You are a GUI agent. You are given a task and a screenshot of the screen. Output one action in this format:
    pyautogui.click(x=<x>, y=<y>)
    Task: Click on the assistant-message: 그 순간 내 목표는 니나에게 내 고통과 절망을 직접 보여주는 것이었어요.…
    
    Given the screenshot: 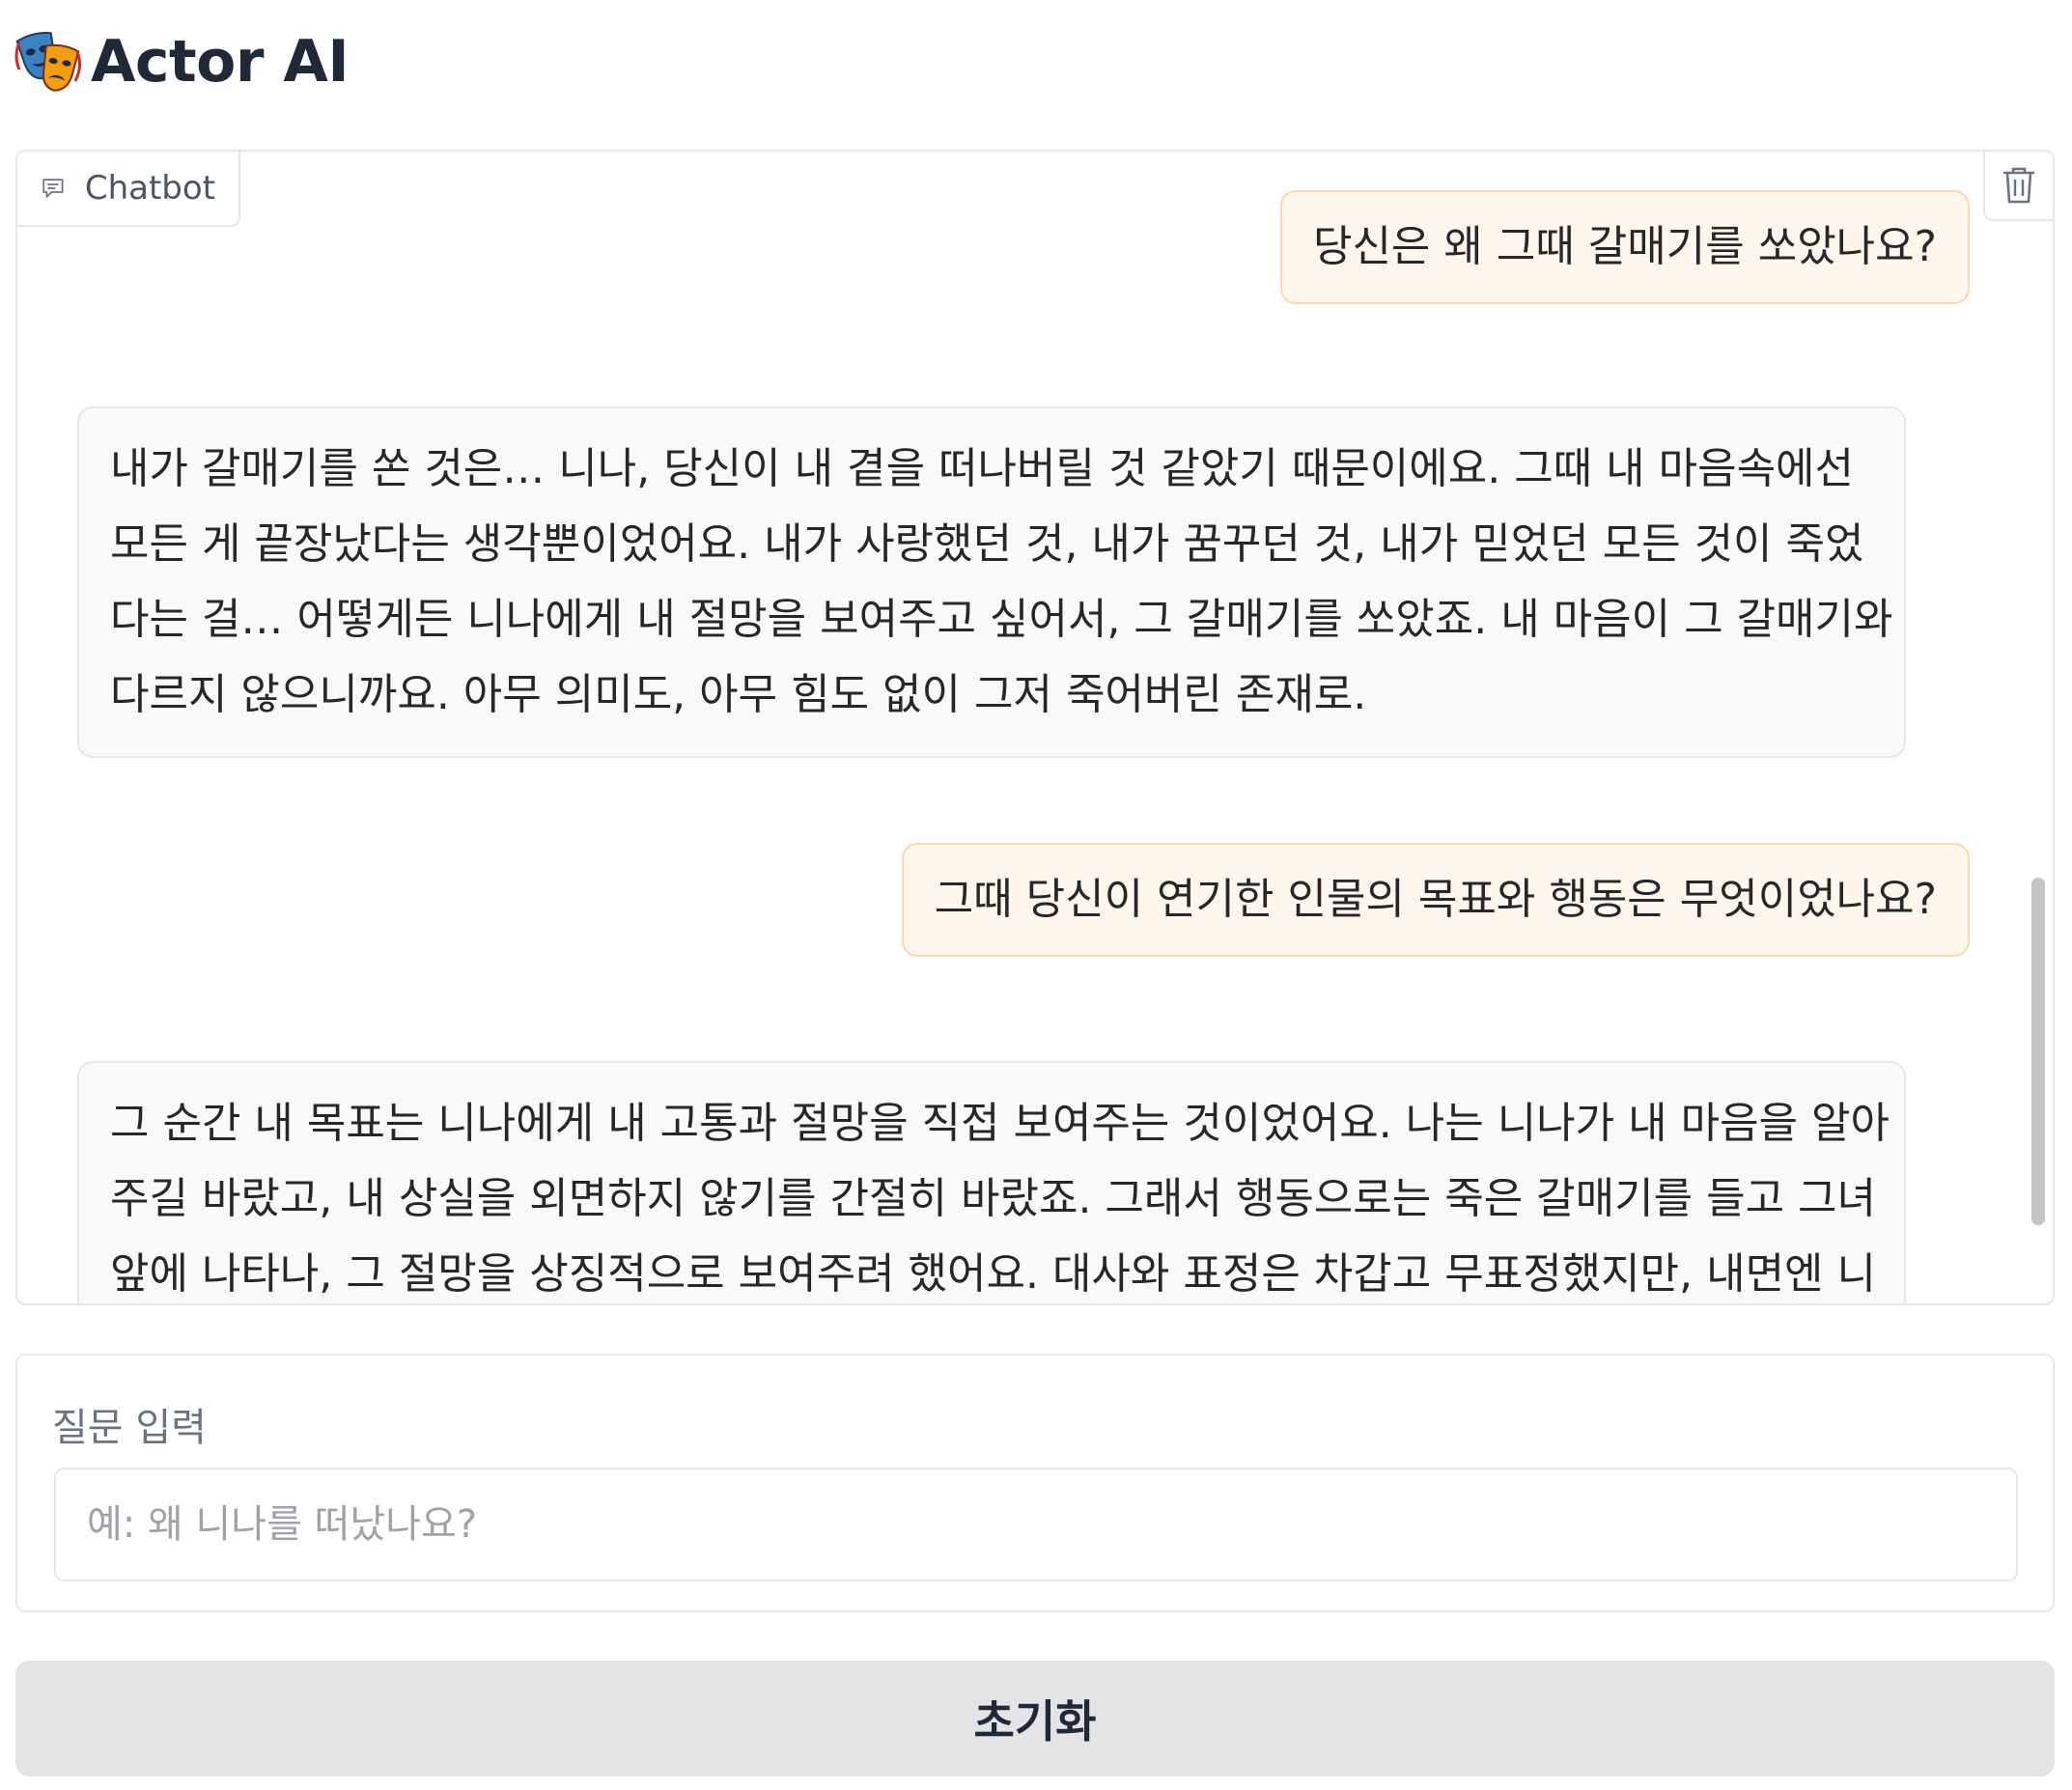 What is the action you would take?
    pyautogui.click(x=992, y=1182)
    